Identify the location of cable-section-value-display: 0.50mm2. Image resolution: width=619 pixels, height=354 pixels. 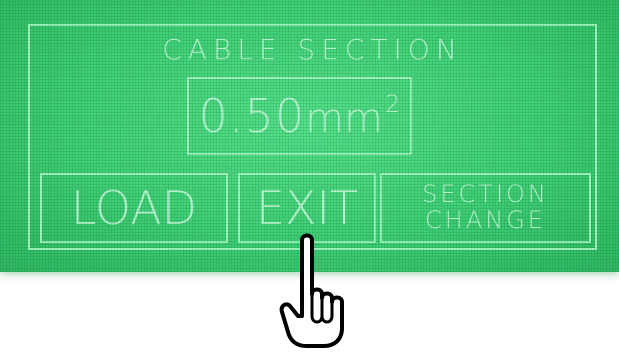
(299, 116).